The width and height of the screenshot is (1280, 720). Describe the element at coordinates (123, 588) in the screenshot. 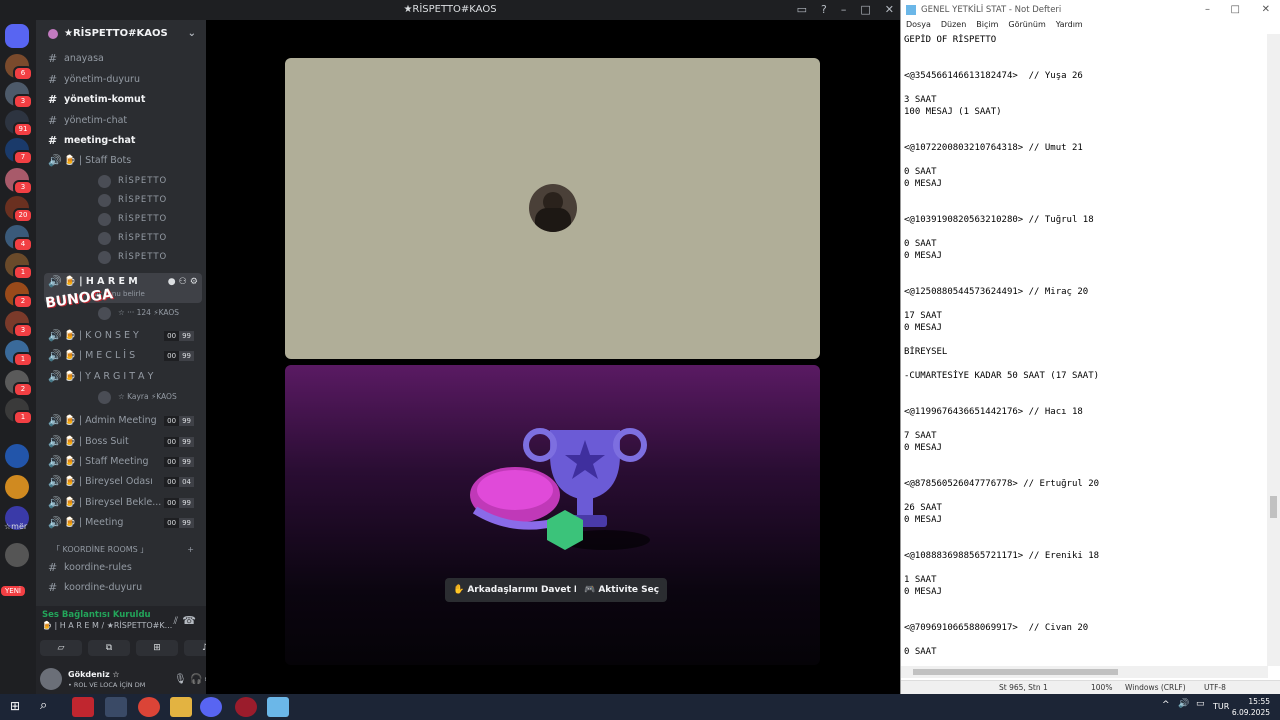

I see `channel-koordine-duyuru: # koordine-duyuru` at that location.